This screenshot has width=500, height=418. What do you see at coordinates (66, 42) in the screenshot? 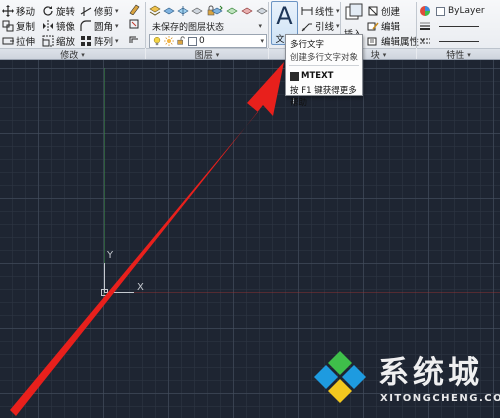
I see `scale-label: 缩放` at bounding box center [66, 42].